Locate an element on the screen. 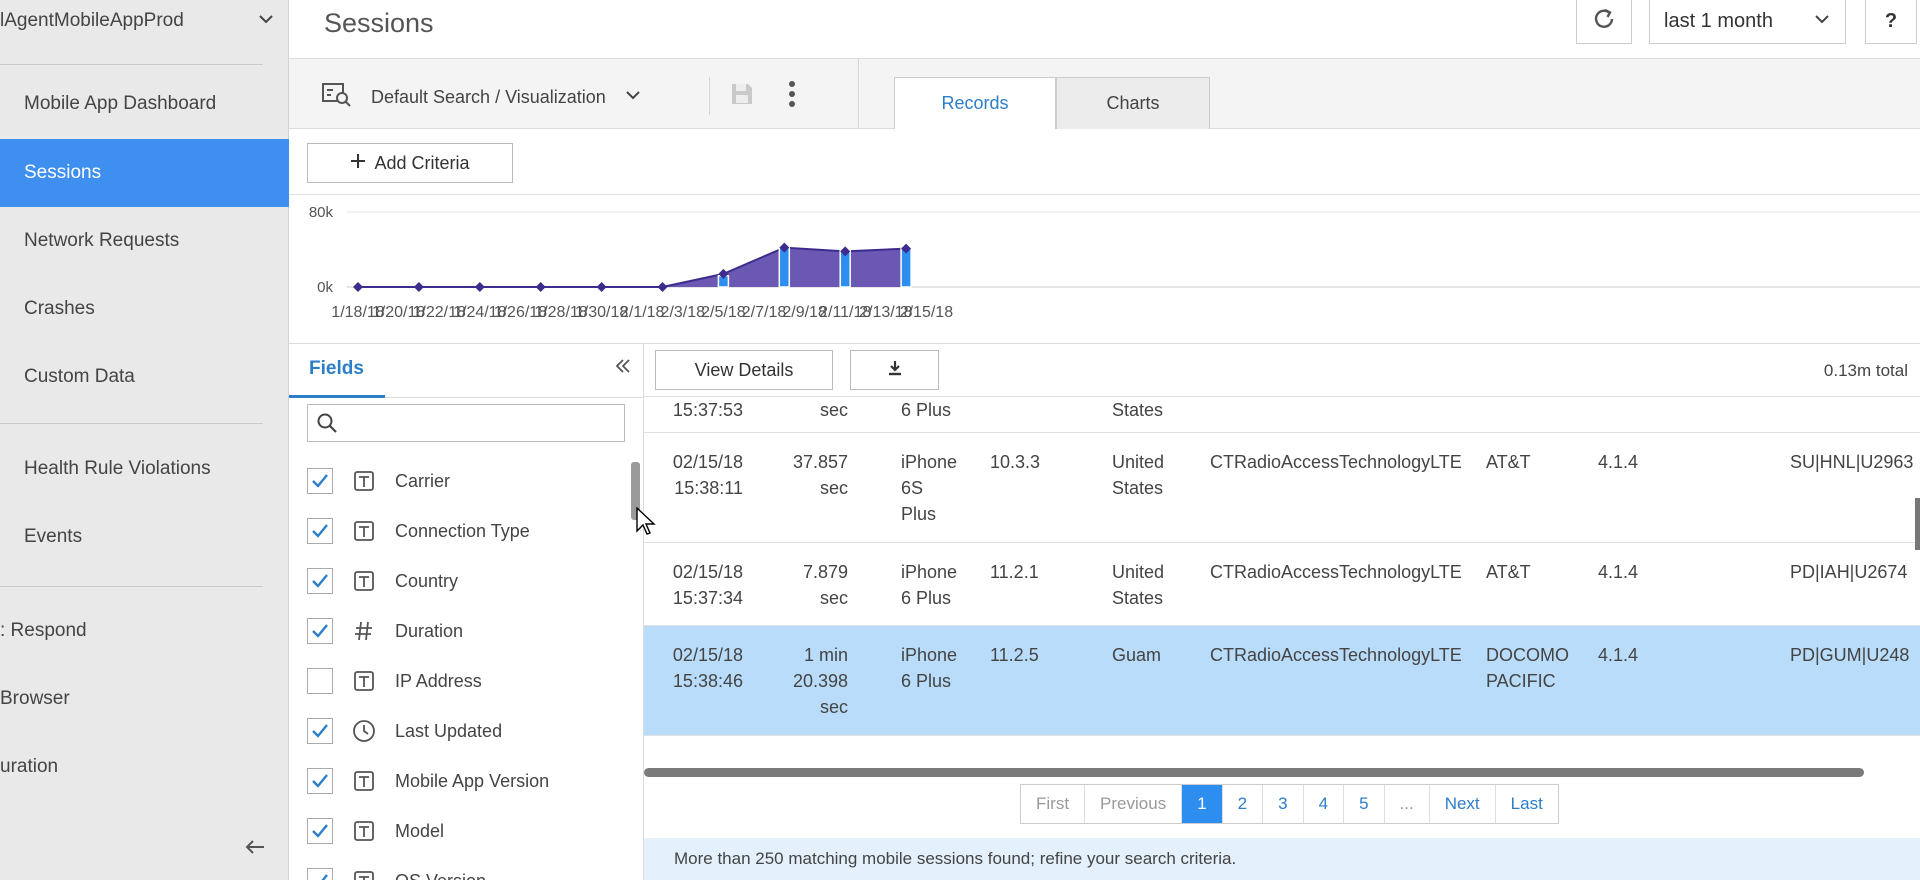 The width and height of the screenshot is (1920, 880). field-label: Duration is located at coordinates (429, 630).